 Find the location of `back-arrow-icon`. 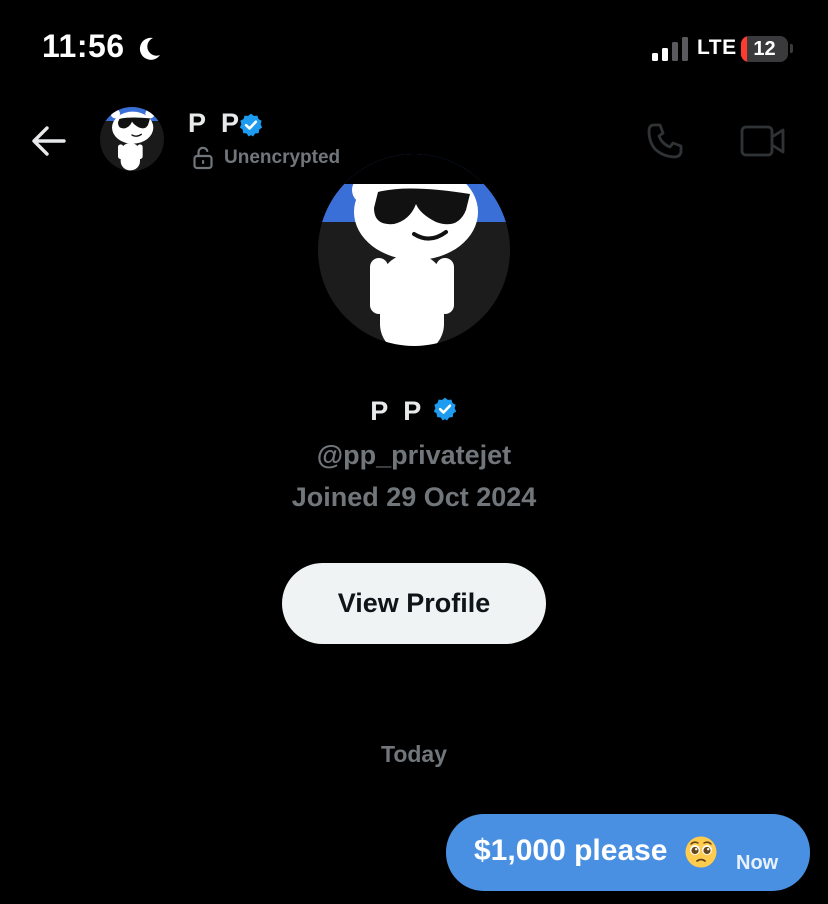

back-arrow-icon is located at coordinates (49, 141).